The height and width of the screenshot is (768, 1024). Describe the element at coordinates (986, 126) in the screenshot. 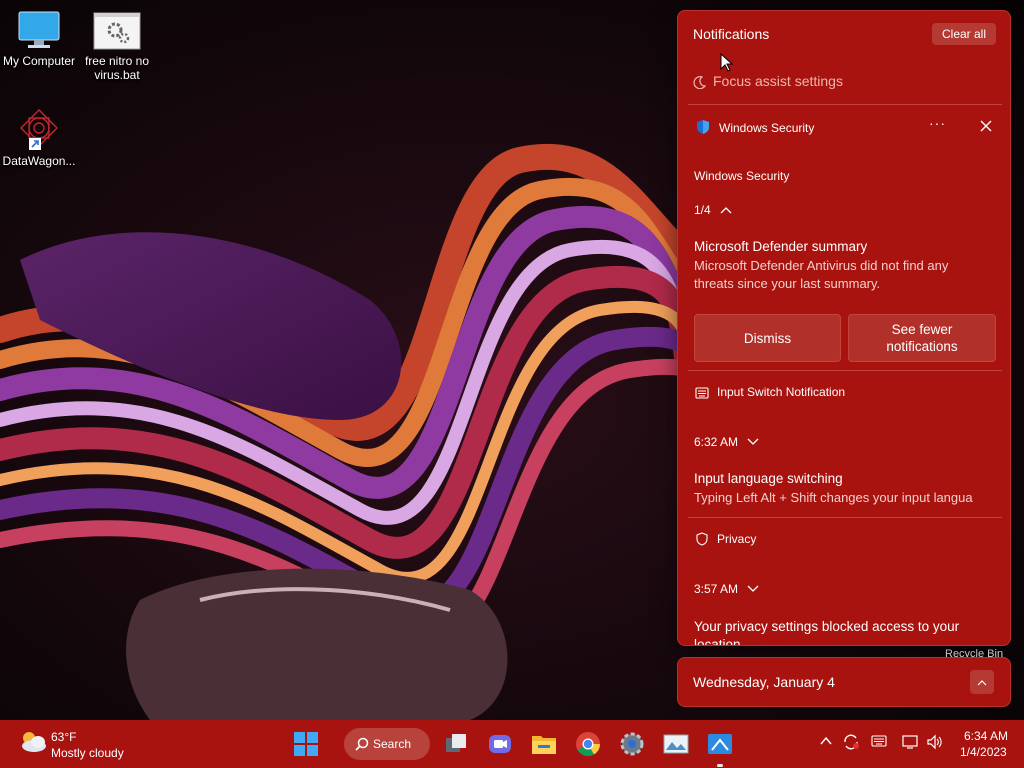

I see `close-icon` at that location.